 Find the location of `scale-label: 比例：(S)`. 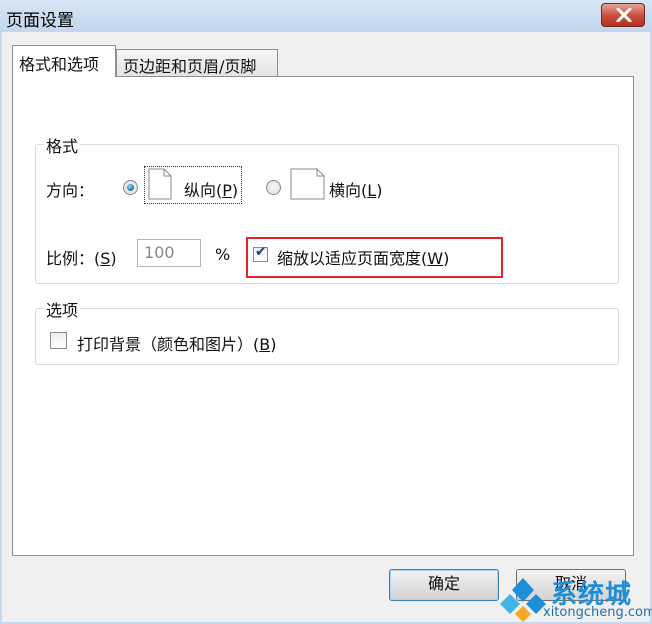

scale-label: 比例：(S) is located at coordinates (81, 258).